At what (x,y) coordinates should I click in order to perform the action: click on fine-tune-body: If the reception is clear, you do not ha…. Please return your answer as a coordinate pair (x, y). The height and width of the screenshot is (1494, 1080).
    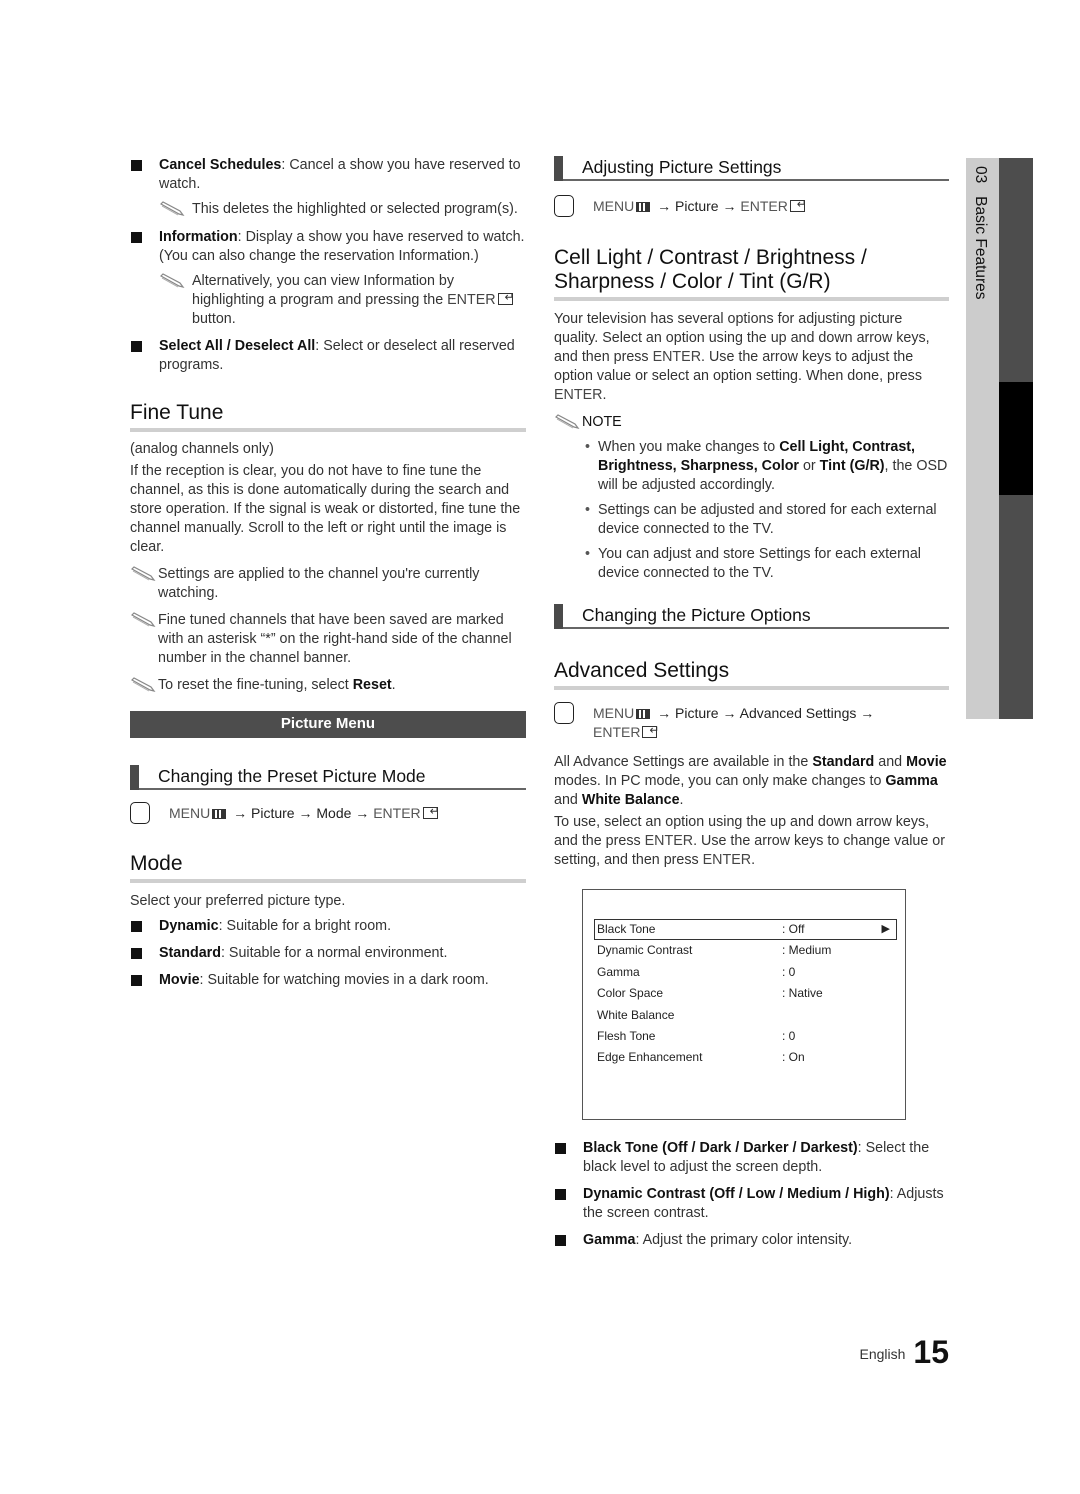
    Looking at the image, I should click on (325, 509).